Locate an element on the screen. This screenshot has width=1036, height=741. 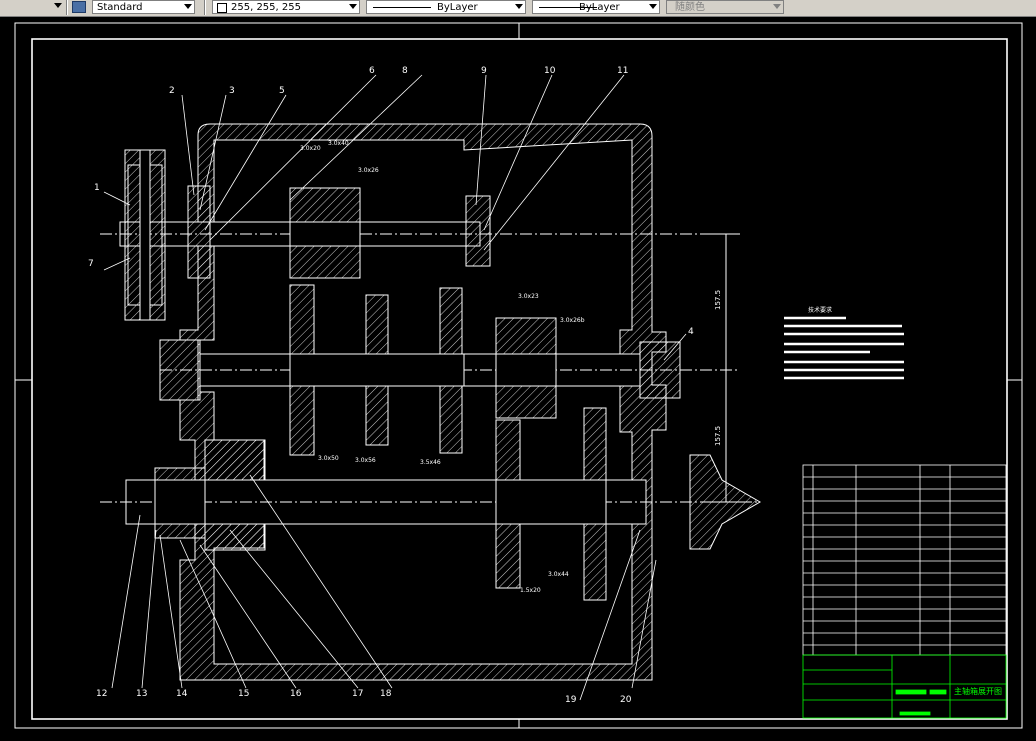
color-dropdown: 255, 255, 255 is located at coordinates (286, 7).